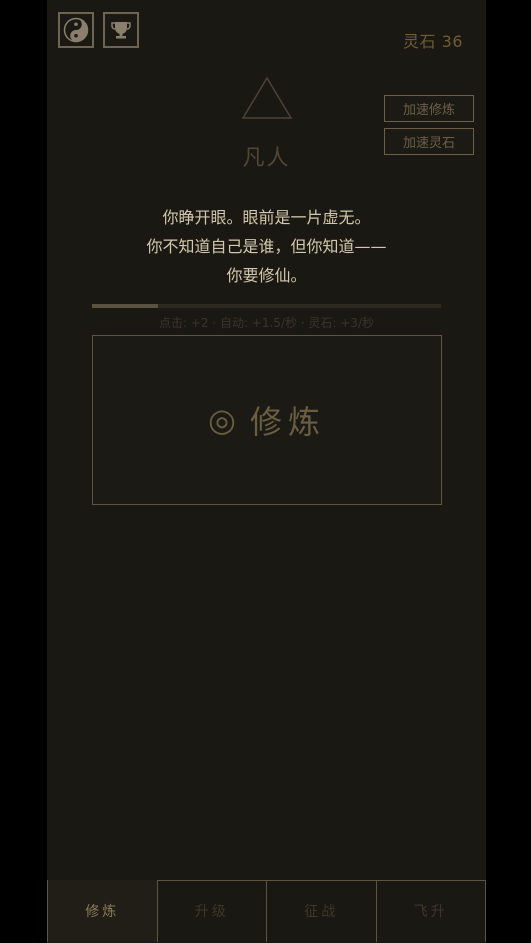 The height and width of the screenshot is (943, 531). I want to click on trophy-icon, so click(121, 30).